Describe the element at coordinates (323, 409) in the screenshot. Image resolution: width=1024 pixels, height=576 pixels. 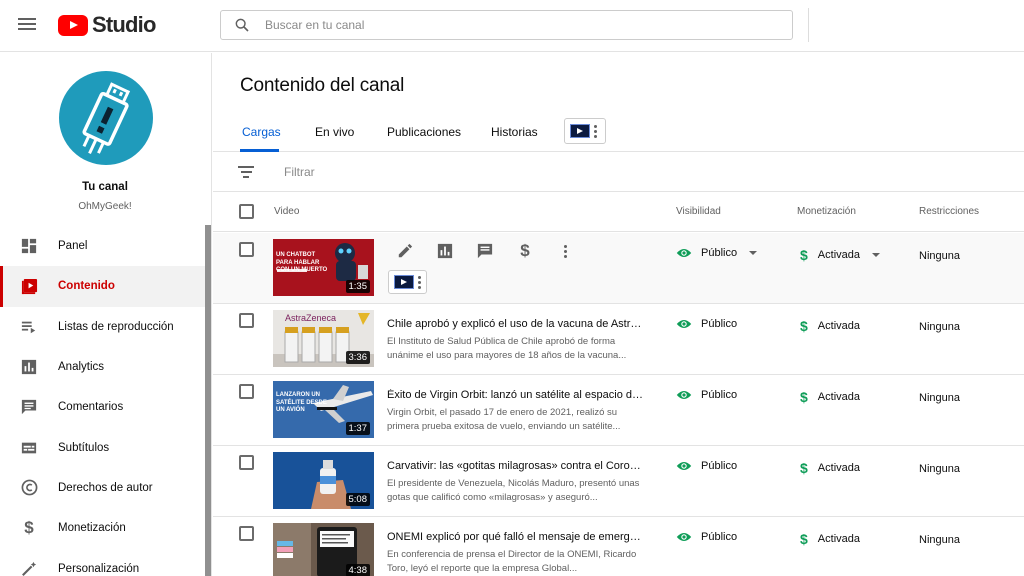
I see `video-thumbnail: LANZARON UN SATÉLITE DESDE UN AVIÓN 1:37` at that location.